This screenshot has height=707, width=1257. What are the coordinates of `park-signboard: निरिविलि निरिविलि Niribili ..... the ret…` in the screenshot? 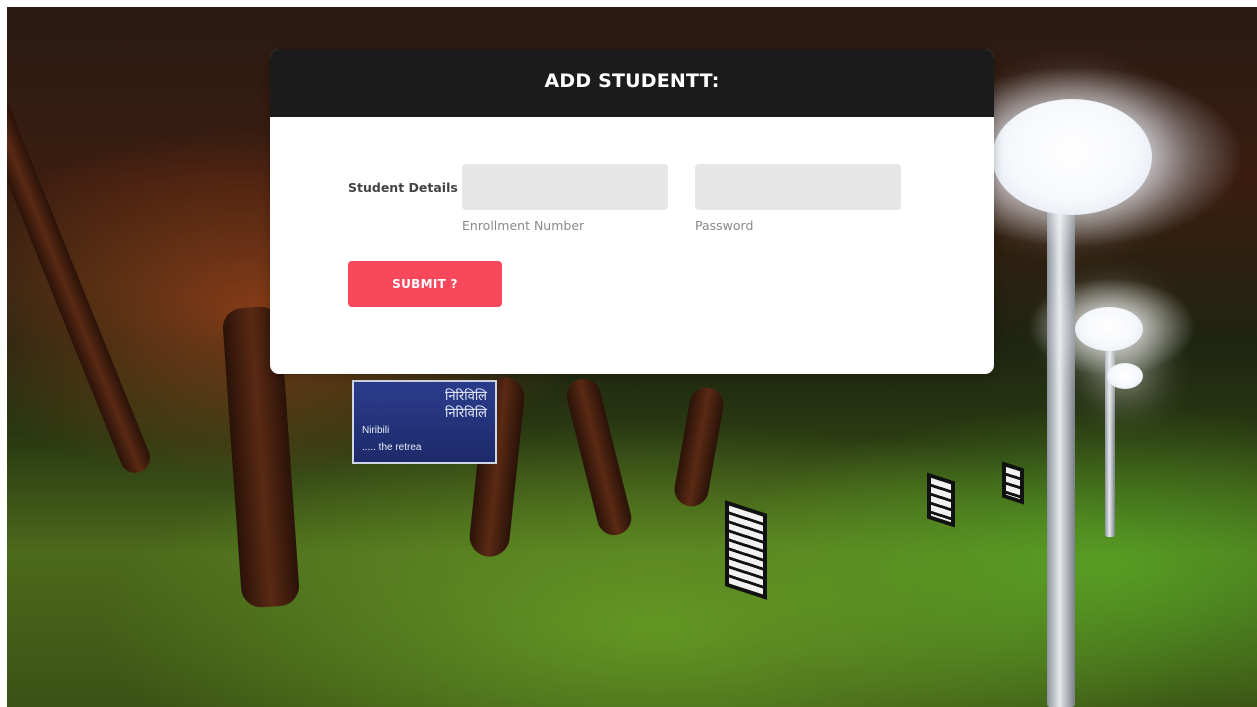 It's located at (424, 422).